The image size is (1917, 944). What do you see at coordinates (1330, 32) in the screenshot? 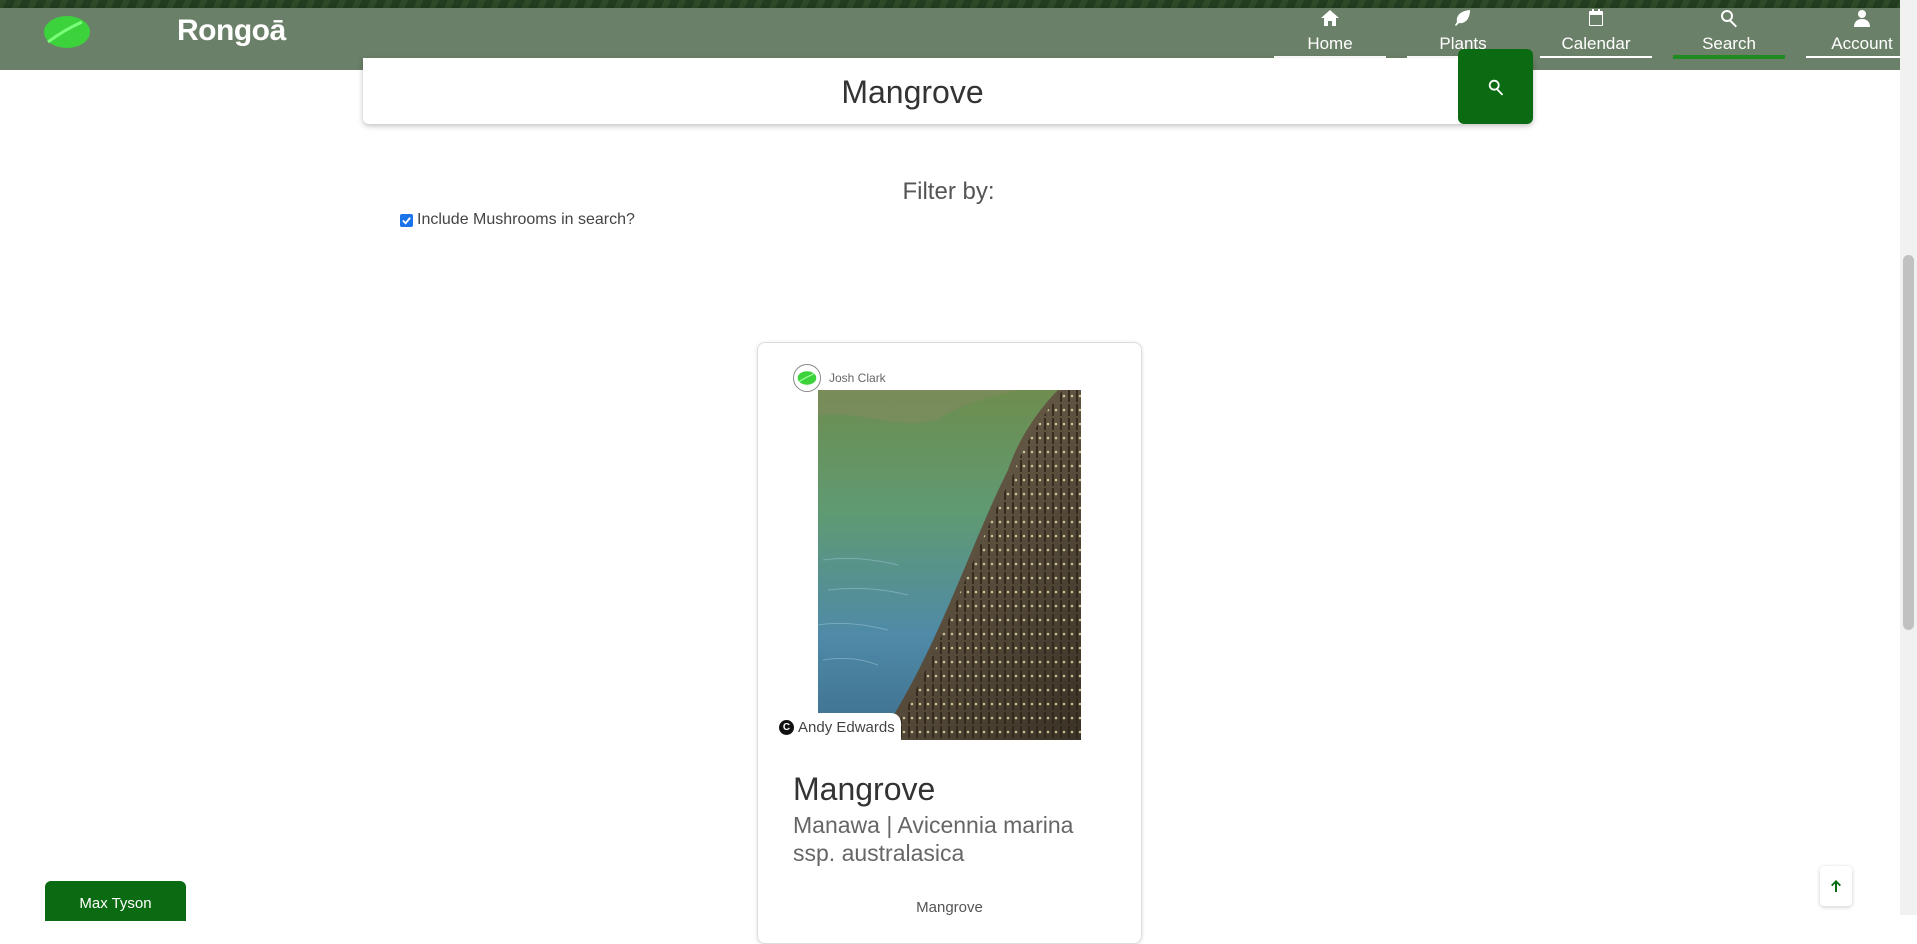
I see `nav-home: Home` at bounding box center [1330, 32].